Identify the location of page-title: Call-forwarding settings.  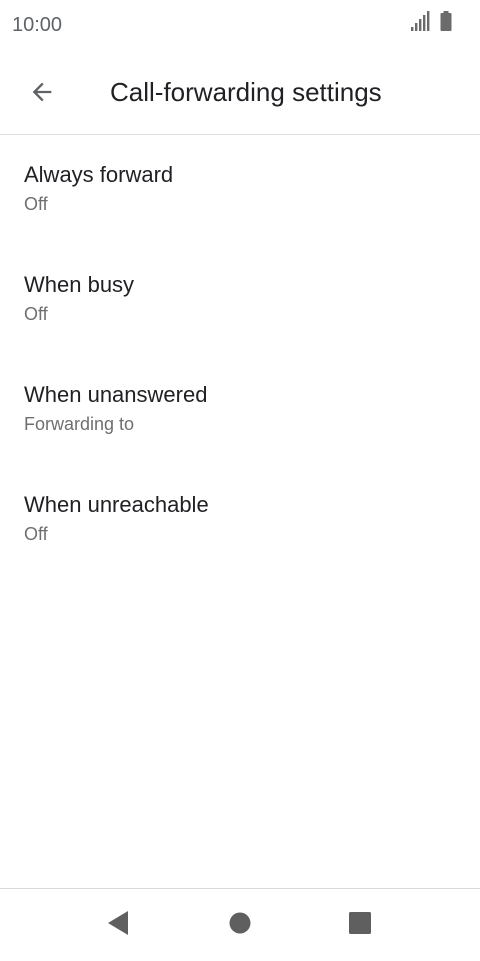
(246, 92).